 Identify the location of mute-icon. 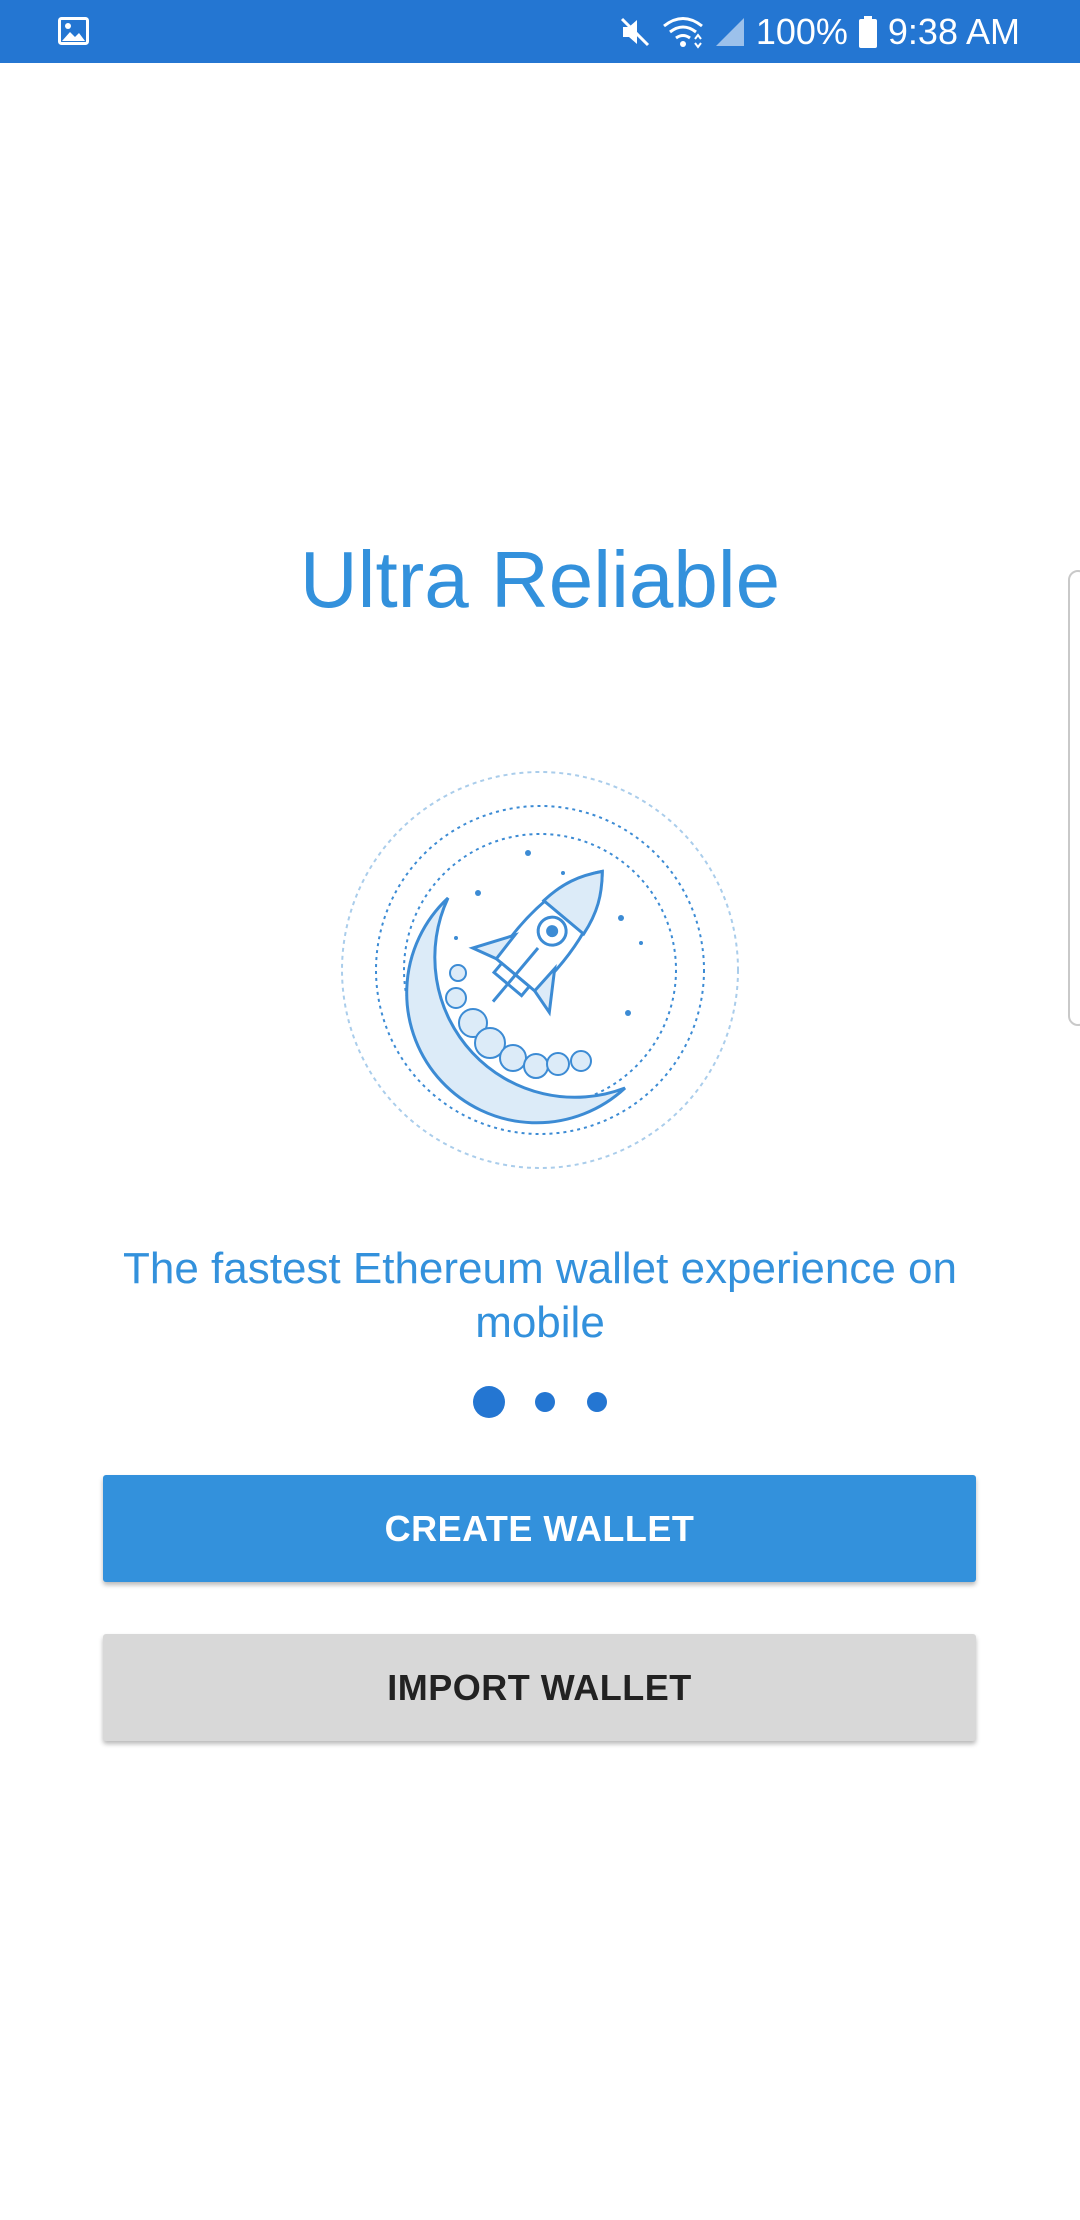
(634, 31).